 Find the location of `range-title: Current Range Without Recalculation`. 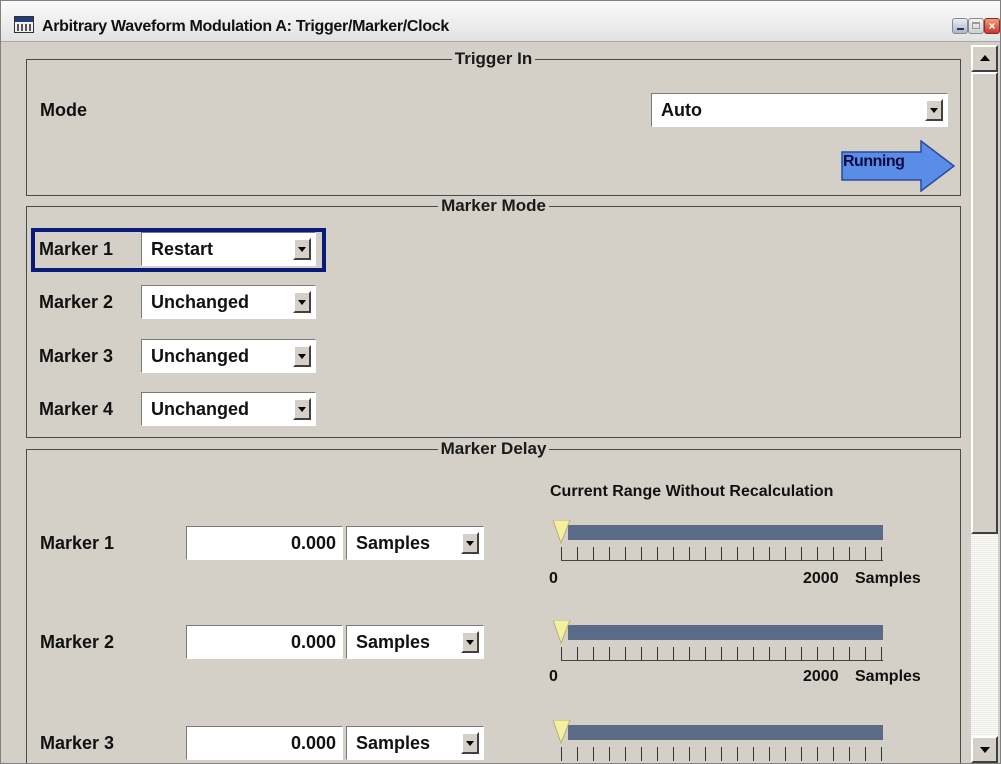

range-title: Current Range Without Recalculation is located at coordinates (692, 491).